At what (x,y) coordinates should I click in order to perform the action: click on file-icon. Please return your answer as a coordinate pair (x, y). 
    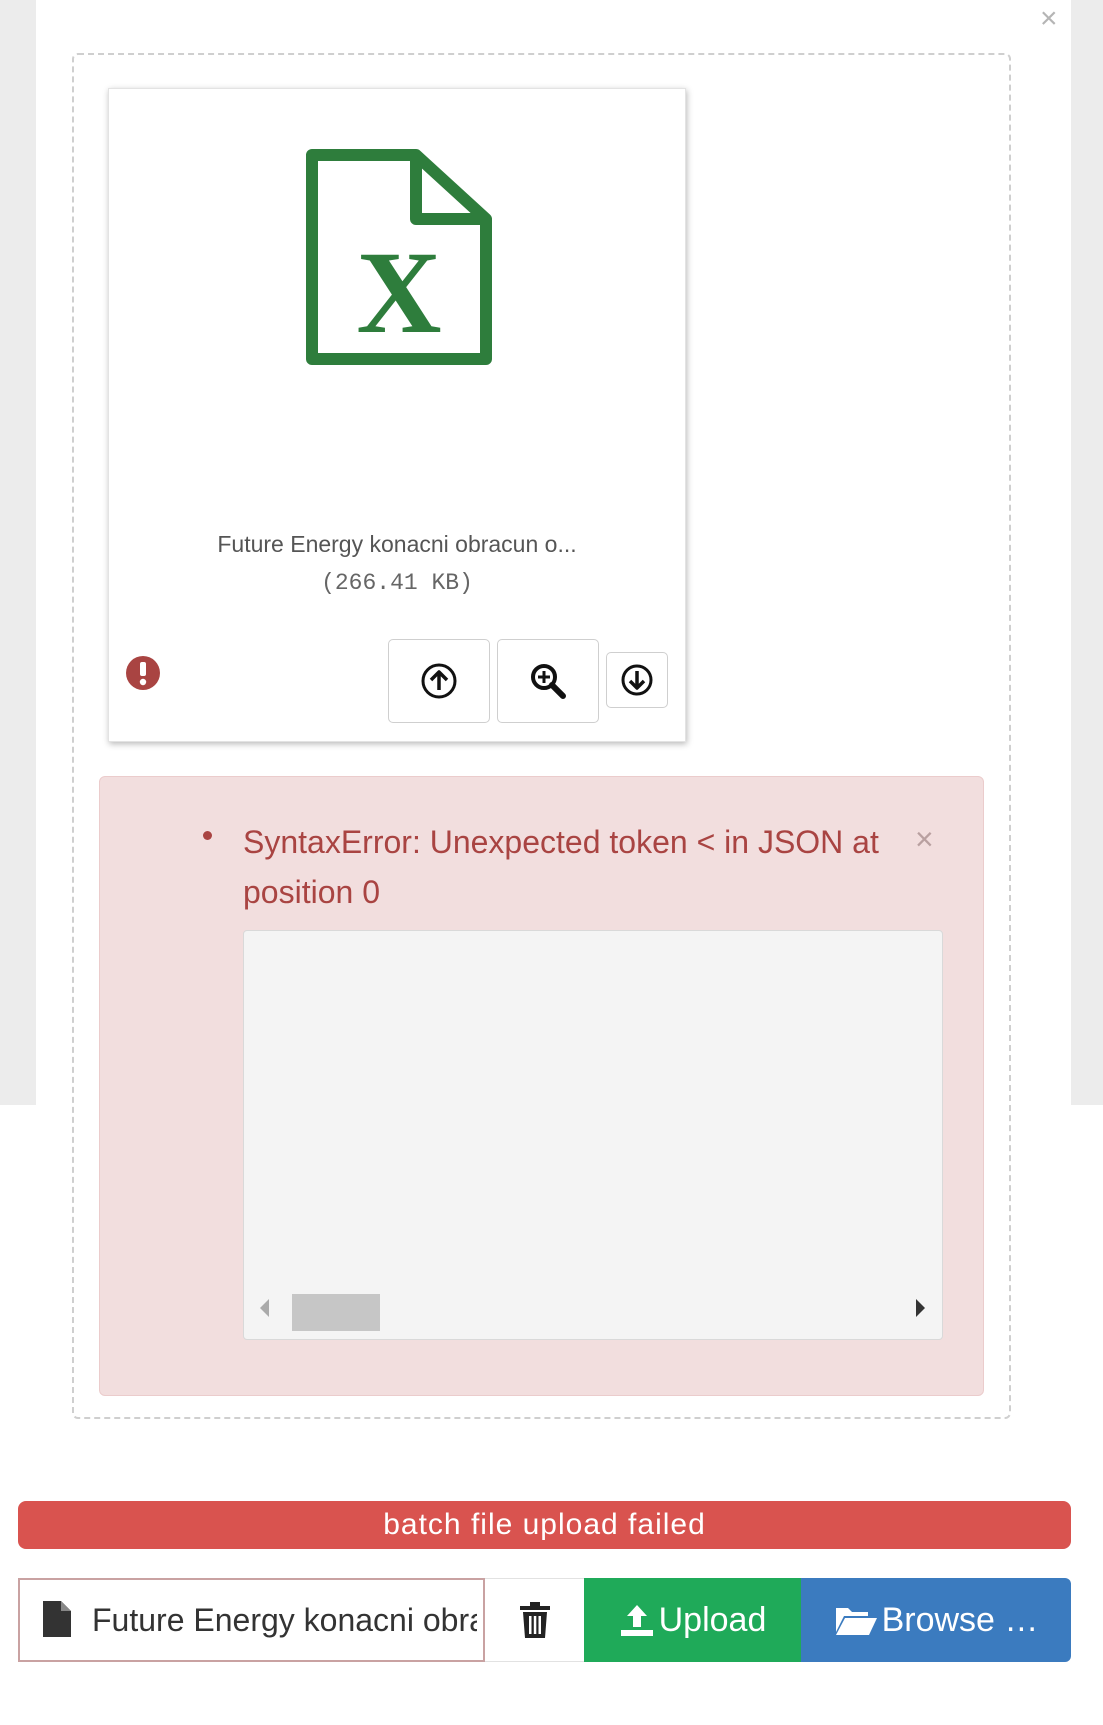
    Looking at the image, I should click on (57, 1619).